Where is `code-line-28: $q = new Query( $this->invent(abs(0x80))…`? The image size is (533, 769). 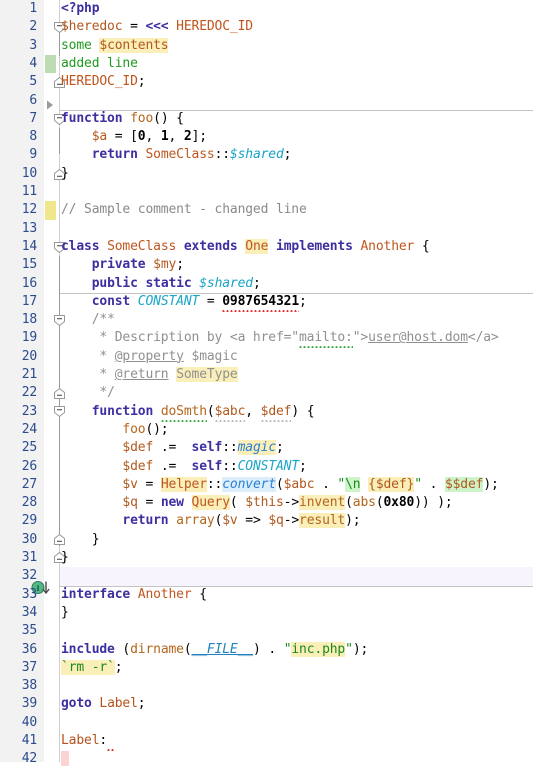 code-line-28: $q = new Query( $this->invent(abs(0x80))… is located at coordinates (257, 503).